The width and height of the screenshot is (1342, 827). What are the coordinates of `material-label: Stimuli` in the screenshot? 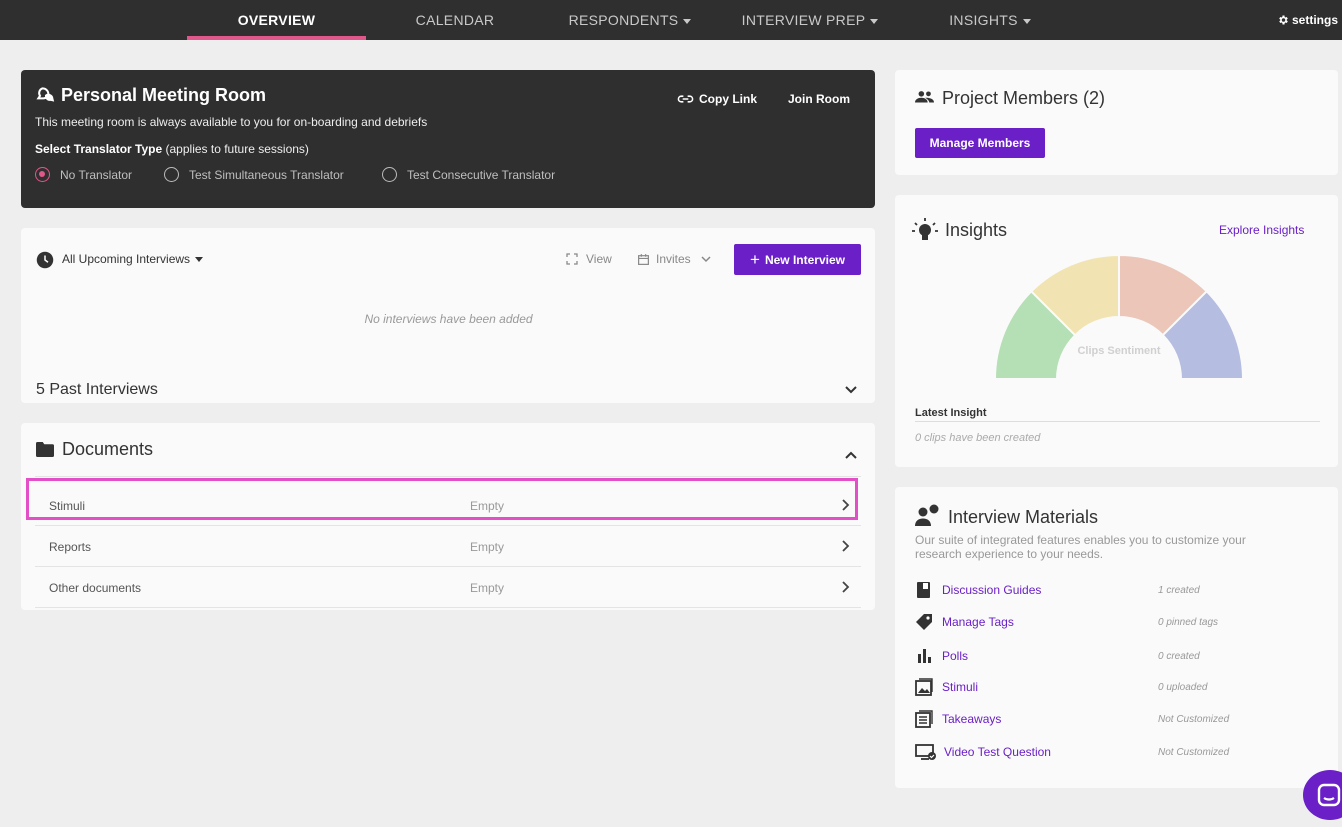 It's located at (960, 687).